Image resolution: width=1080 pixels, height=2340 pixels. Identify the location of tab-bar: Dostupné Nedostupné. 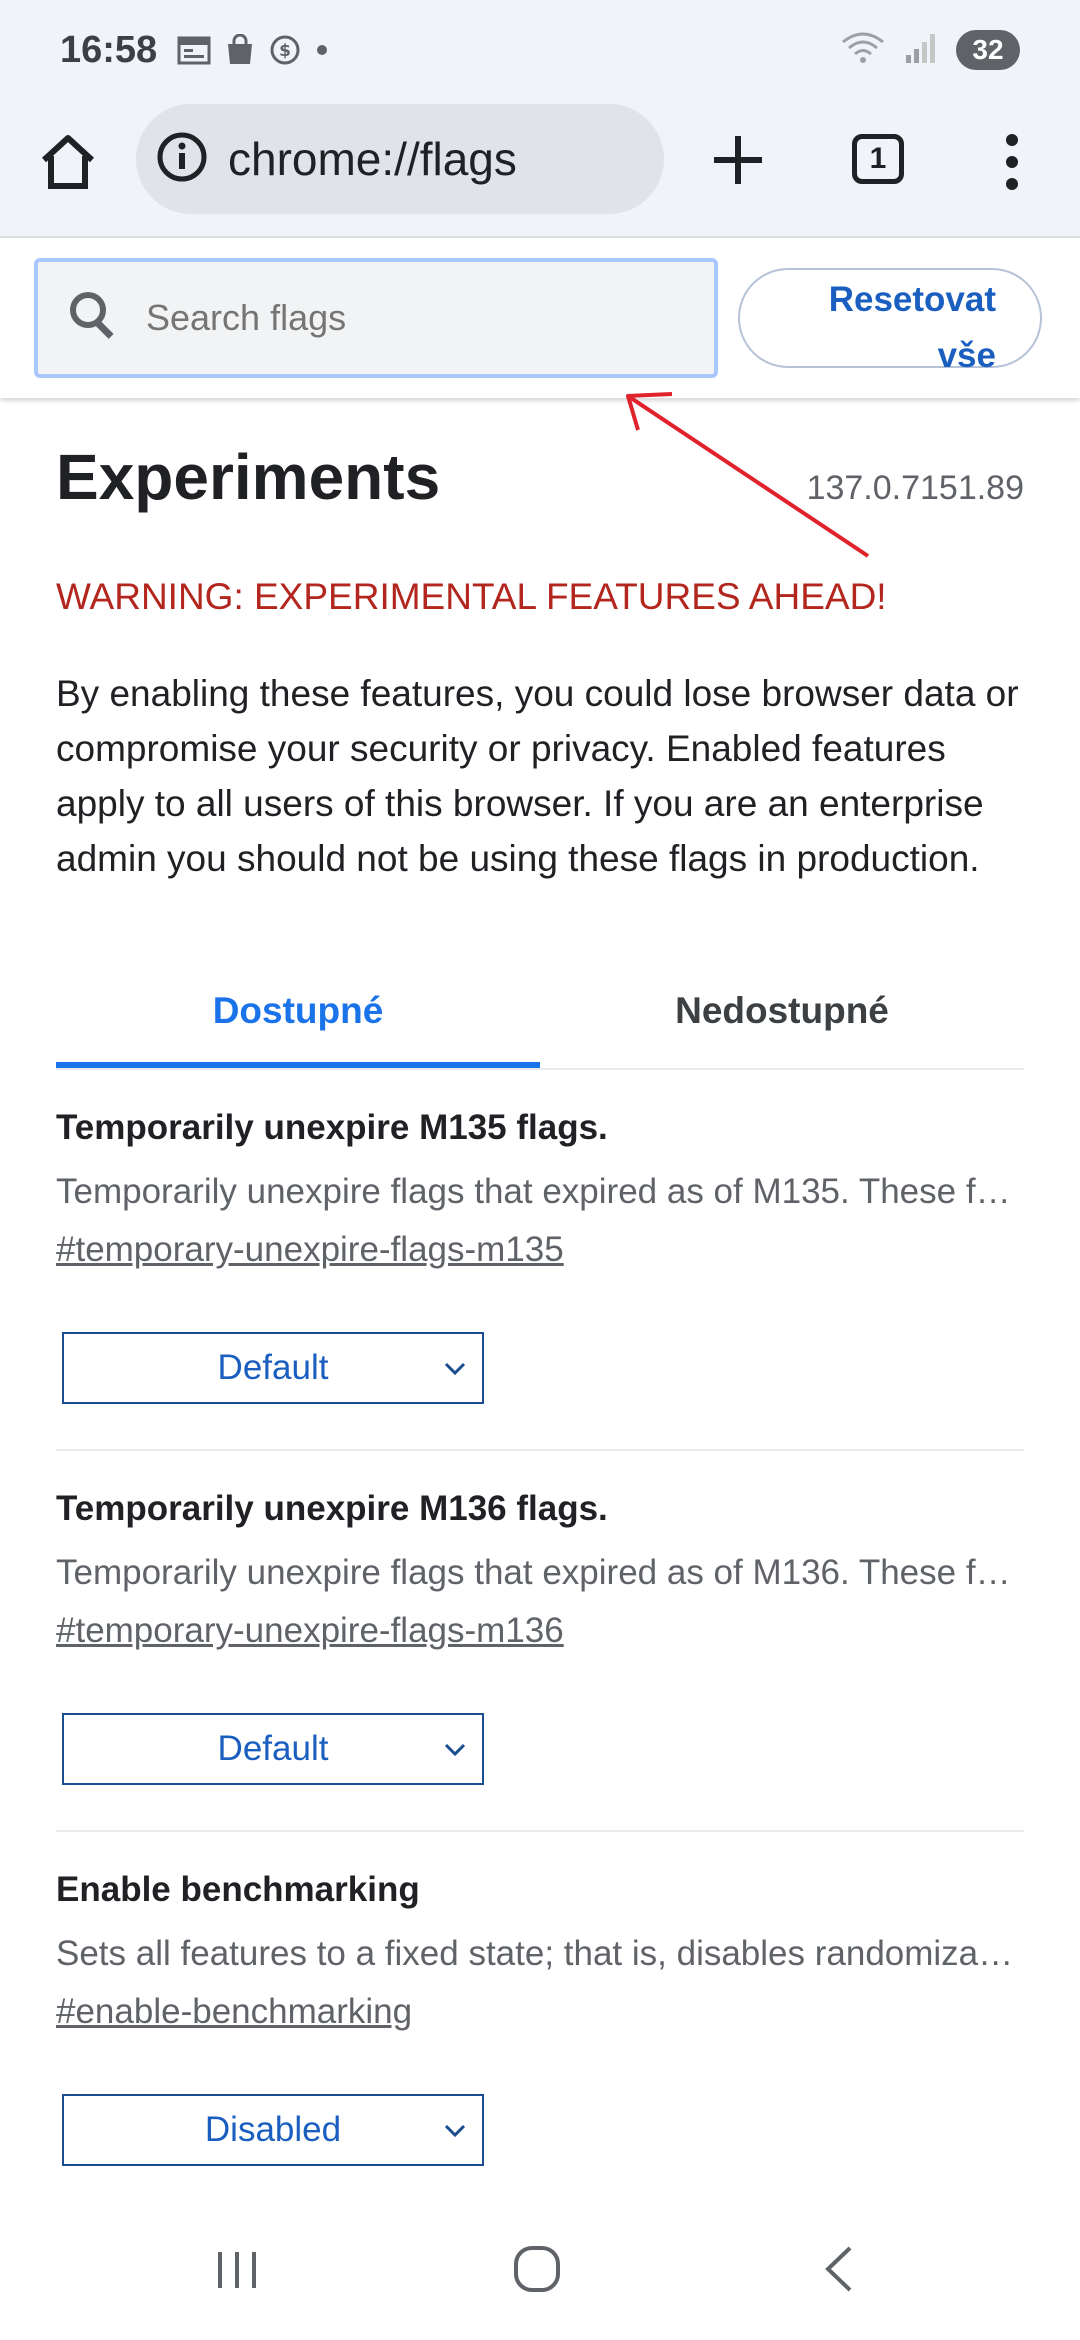
(540, 1008).